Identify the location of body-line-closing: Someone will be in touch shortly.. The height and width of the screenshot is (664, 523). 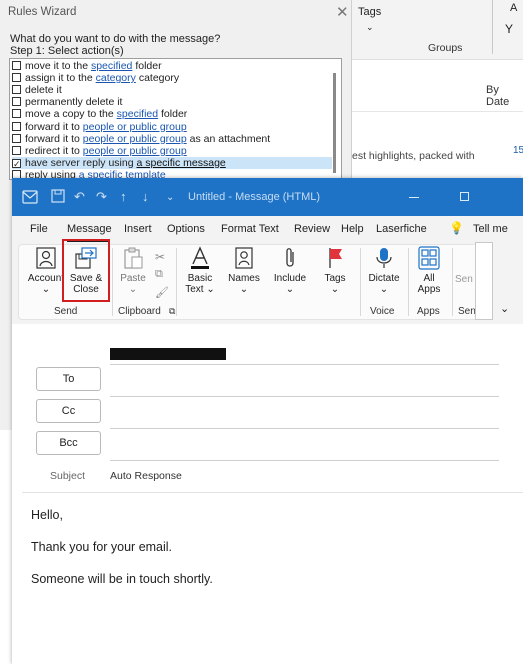
(122, 579).